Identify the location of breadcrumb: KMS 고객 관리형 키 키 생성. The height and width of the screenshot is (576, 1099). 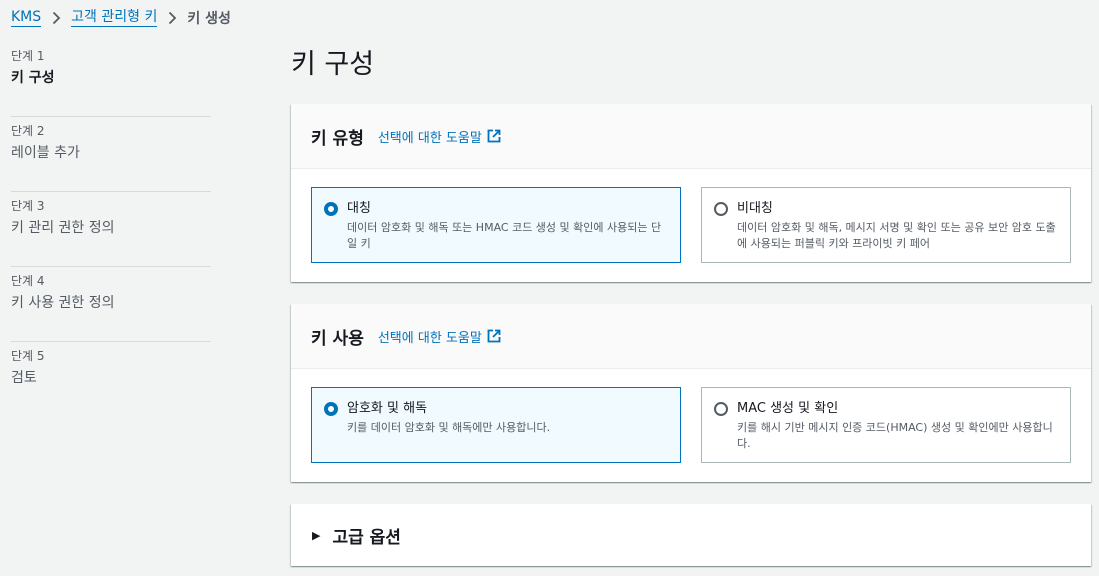
(121, 18).